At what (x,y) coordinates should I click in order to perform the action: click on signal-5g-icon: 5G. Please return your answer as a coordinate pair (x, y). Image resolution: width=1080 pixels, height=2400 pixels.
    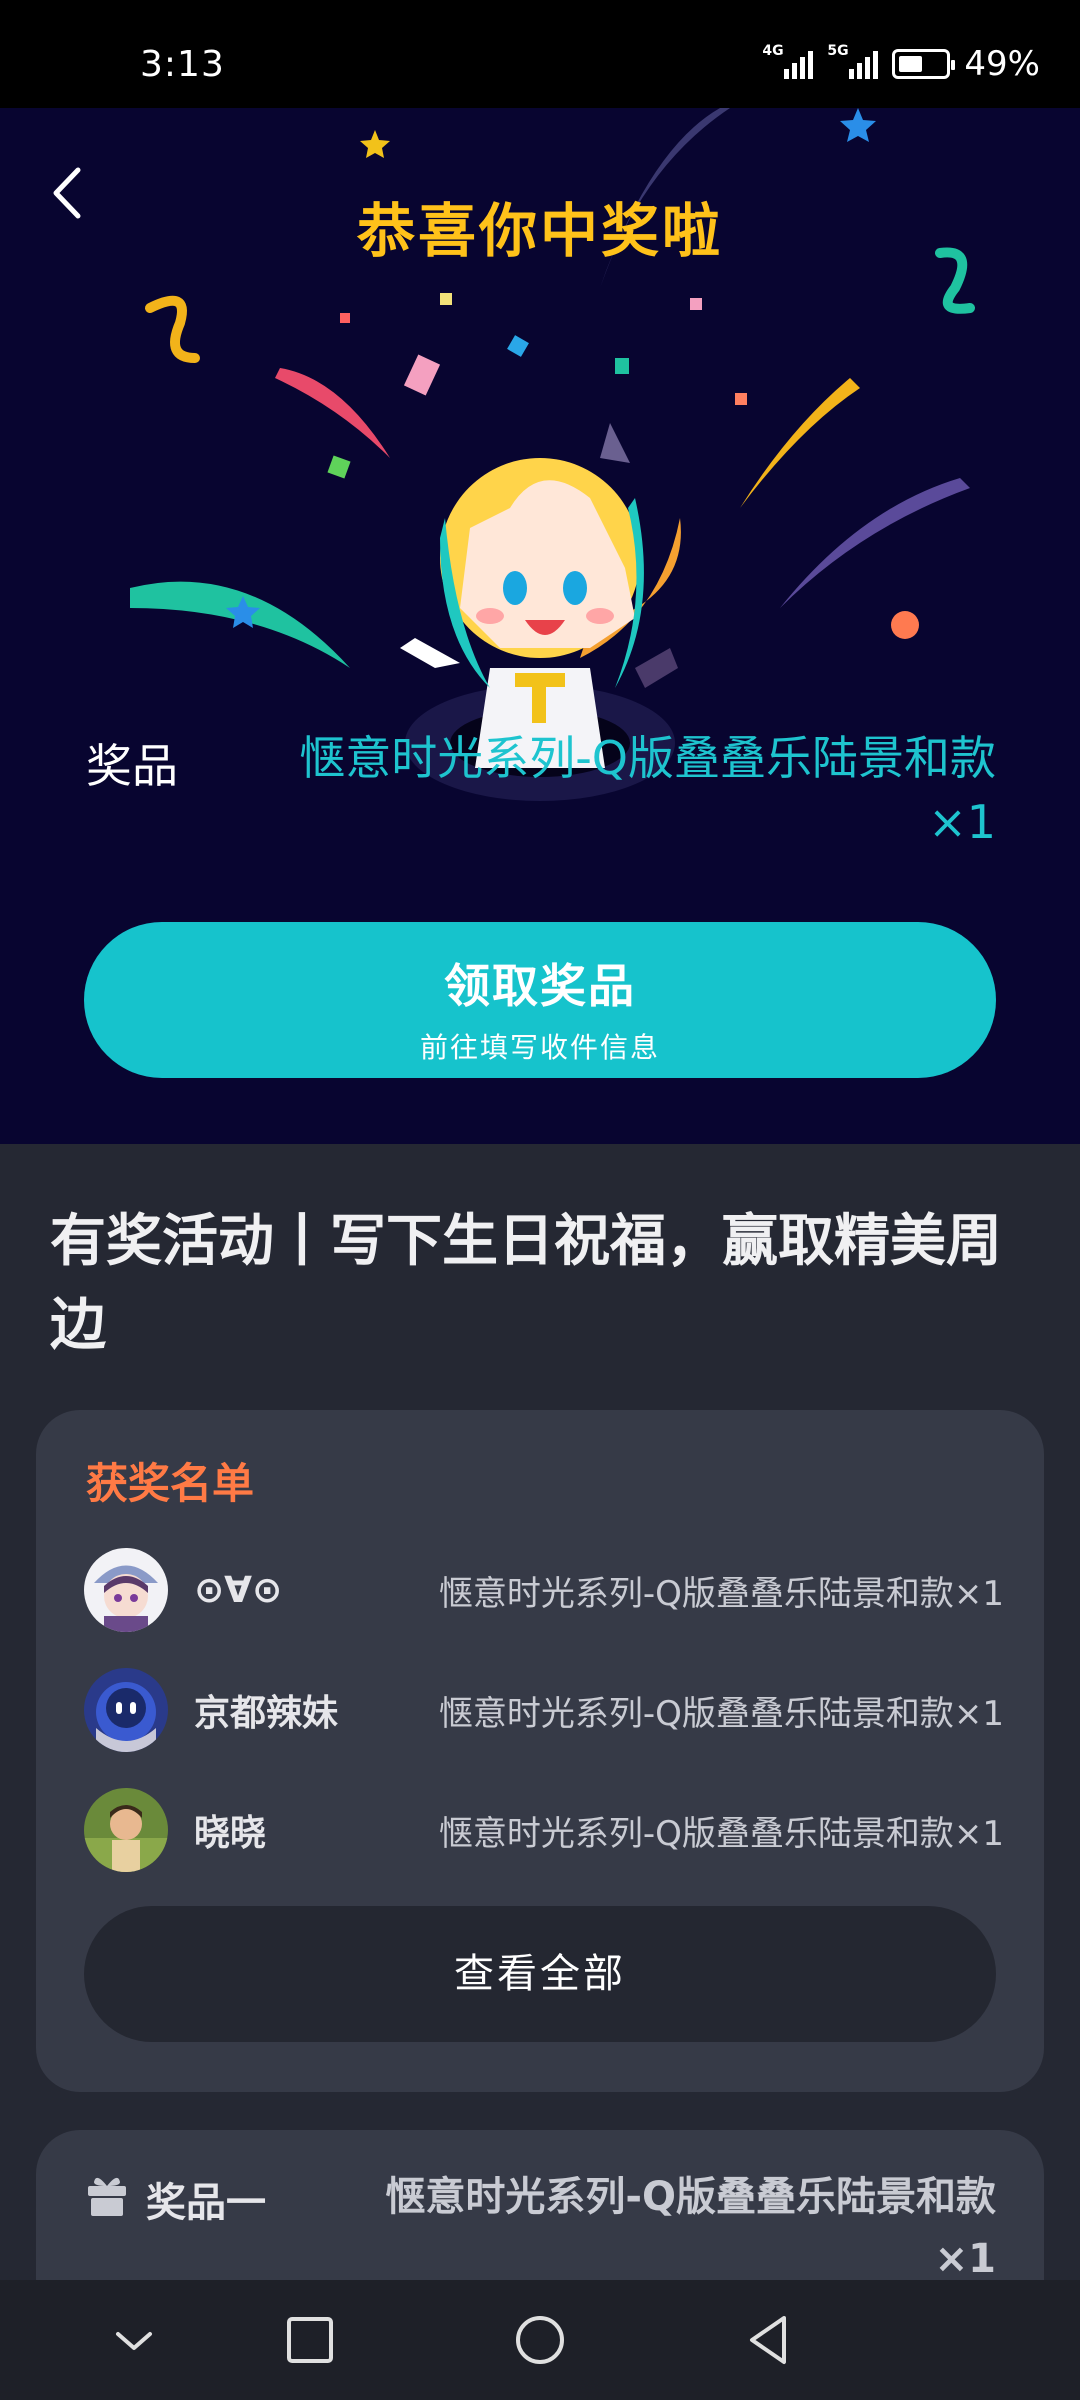
    Looking at the image, I should click on (853, 61).